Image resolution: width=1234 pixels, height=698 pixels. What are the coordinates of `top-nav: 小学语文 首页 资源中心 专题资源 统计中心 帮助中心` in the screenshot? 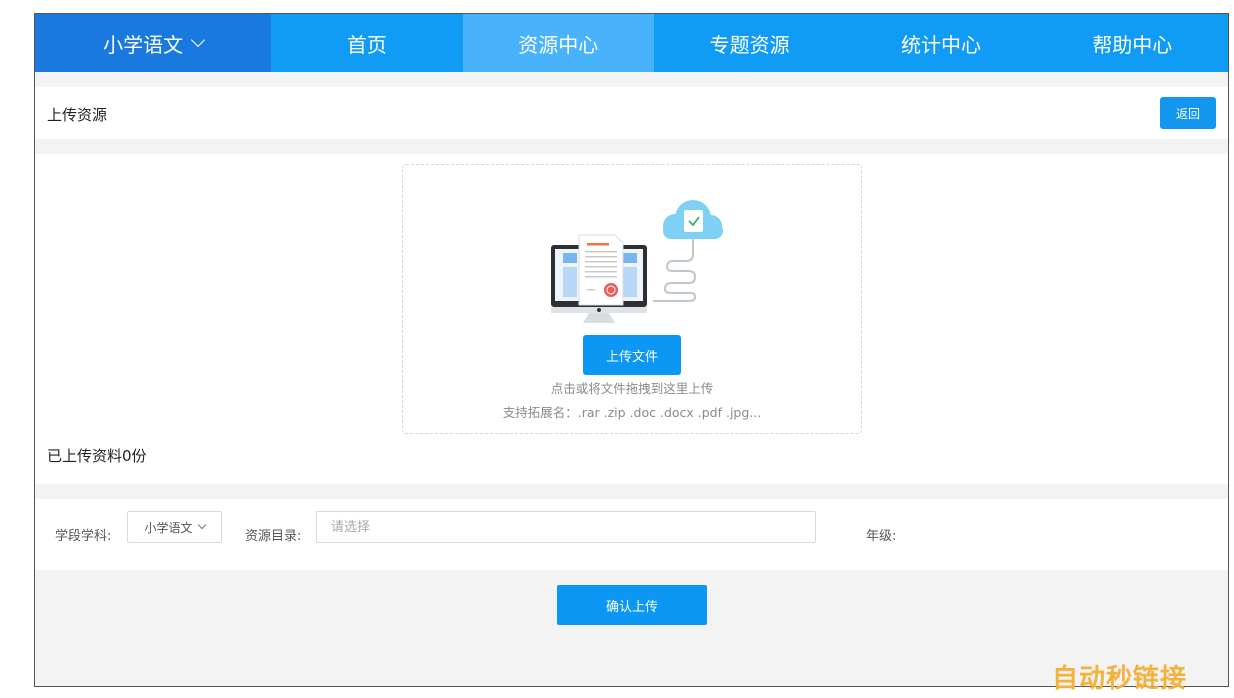 It's located at (631, 43).